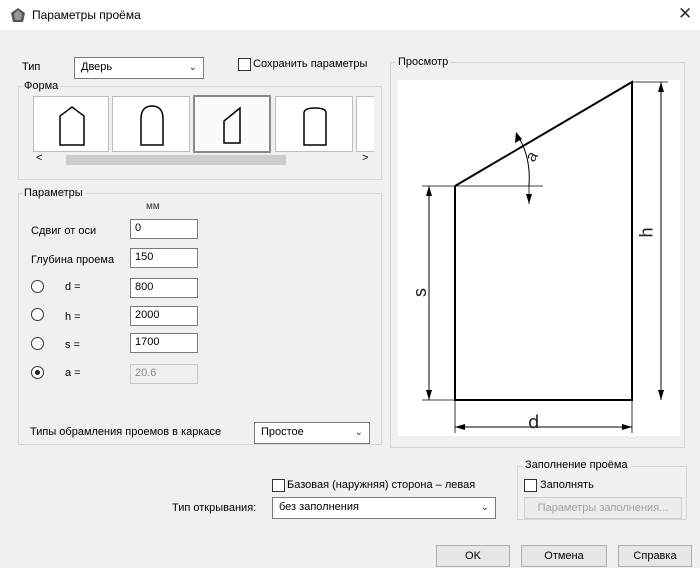 This screenshot has height=568, width=700. What do you see at coordinates (73, 317) in the screenshot?
I see `h-label: h =` at bounding box center [73, 317].